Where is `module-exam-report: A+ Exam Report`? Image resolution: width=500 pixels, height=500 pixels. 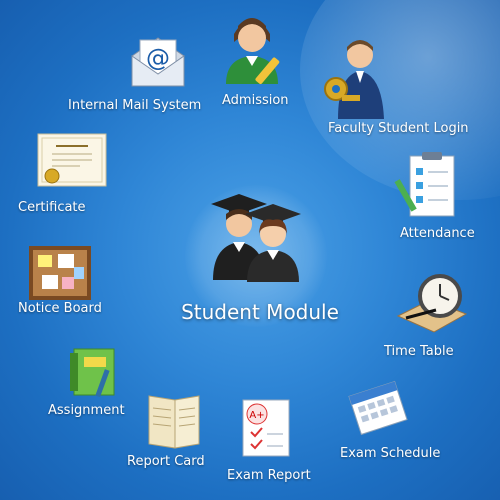
module-exam-report: A+ Exam Report is located at coordinates (277, 443).